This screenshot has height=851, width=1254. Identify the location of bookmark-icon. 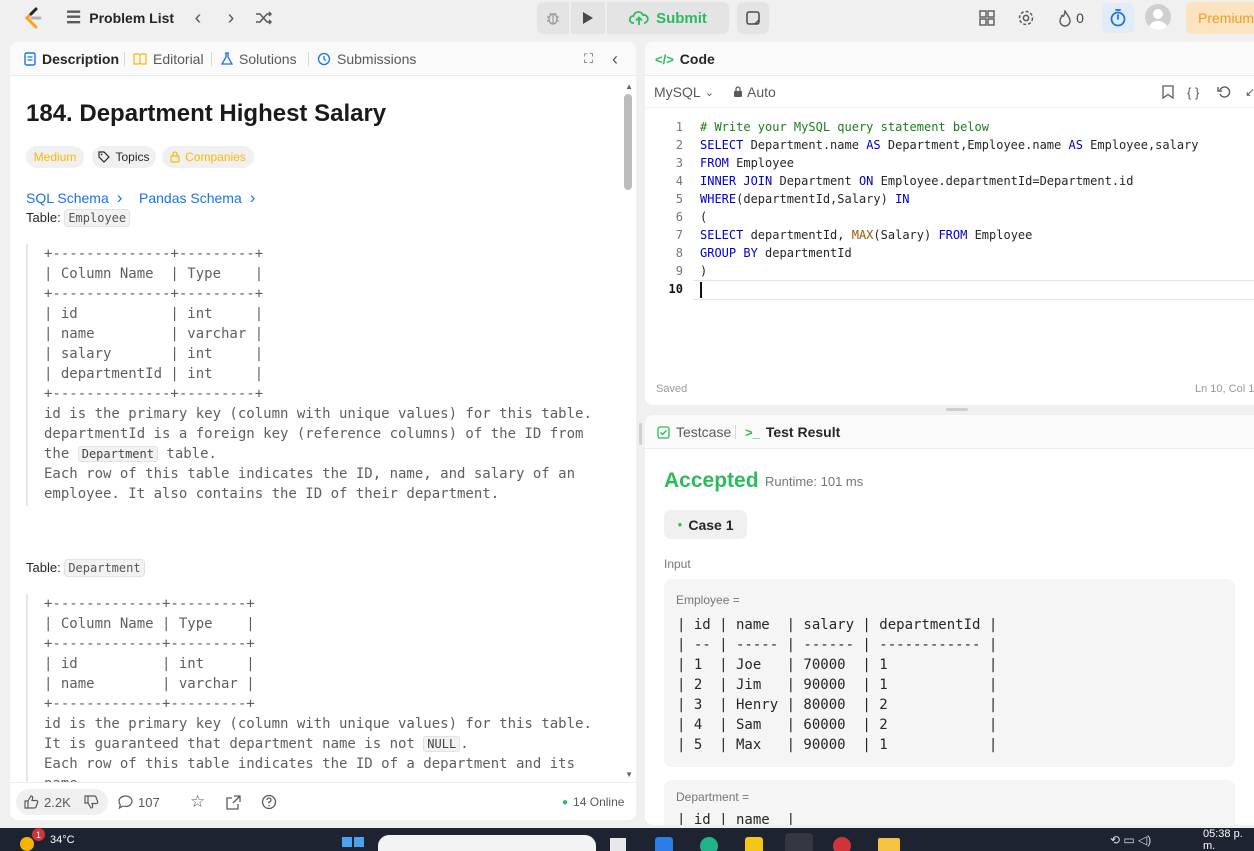
(1168, 92).